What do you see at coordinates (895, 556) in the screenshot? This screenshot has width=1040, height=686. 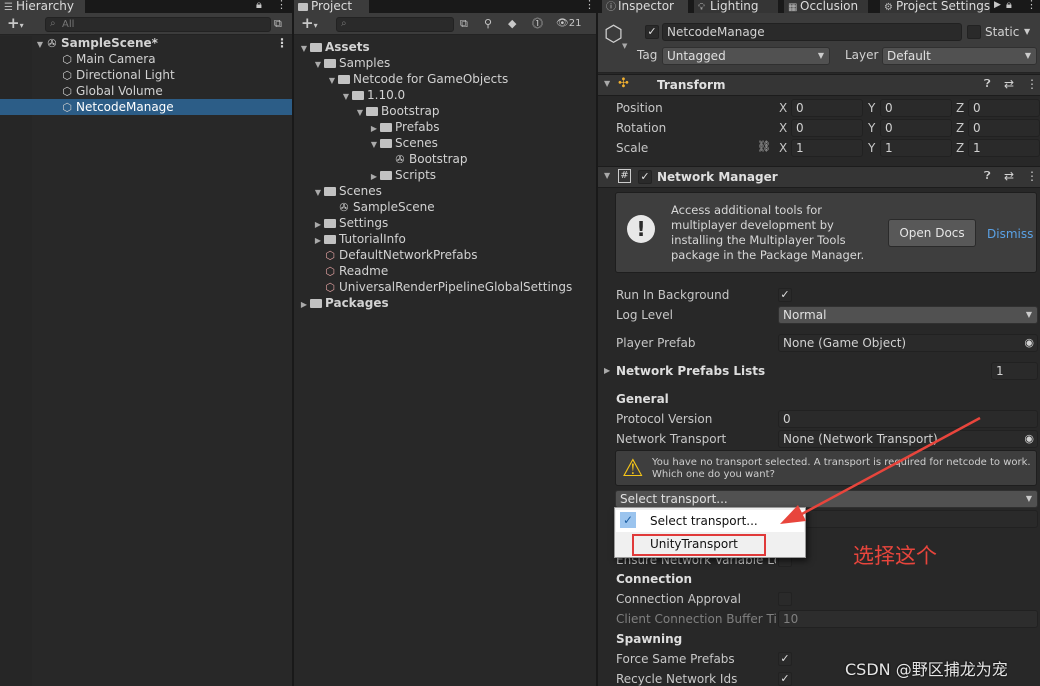 I see `annotation-text: 选择这个` at bounding box center [895, 556].